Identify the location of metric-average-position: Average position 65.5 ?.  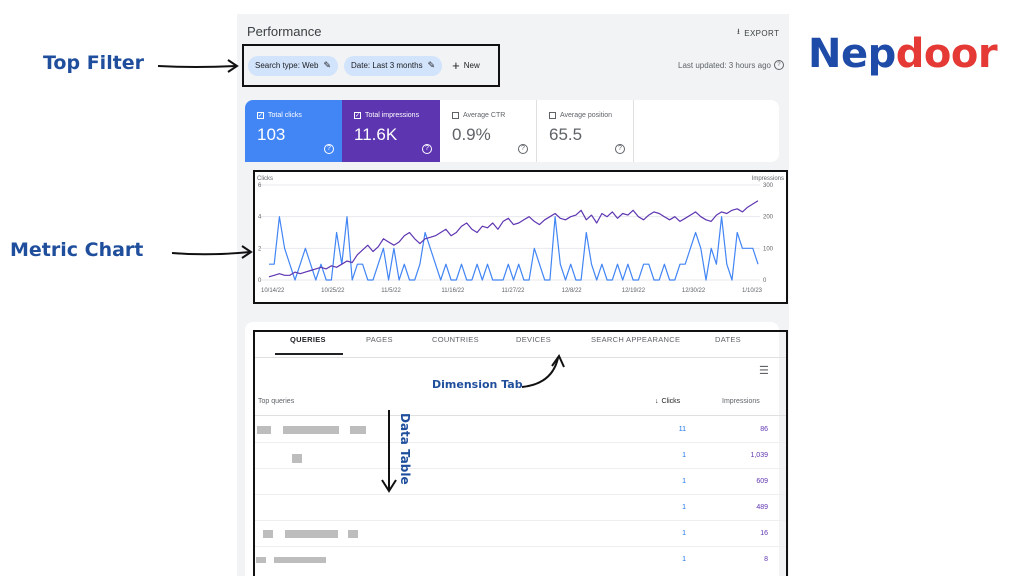
(585, 131).